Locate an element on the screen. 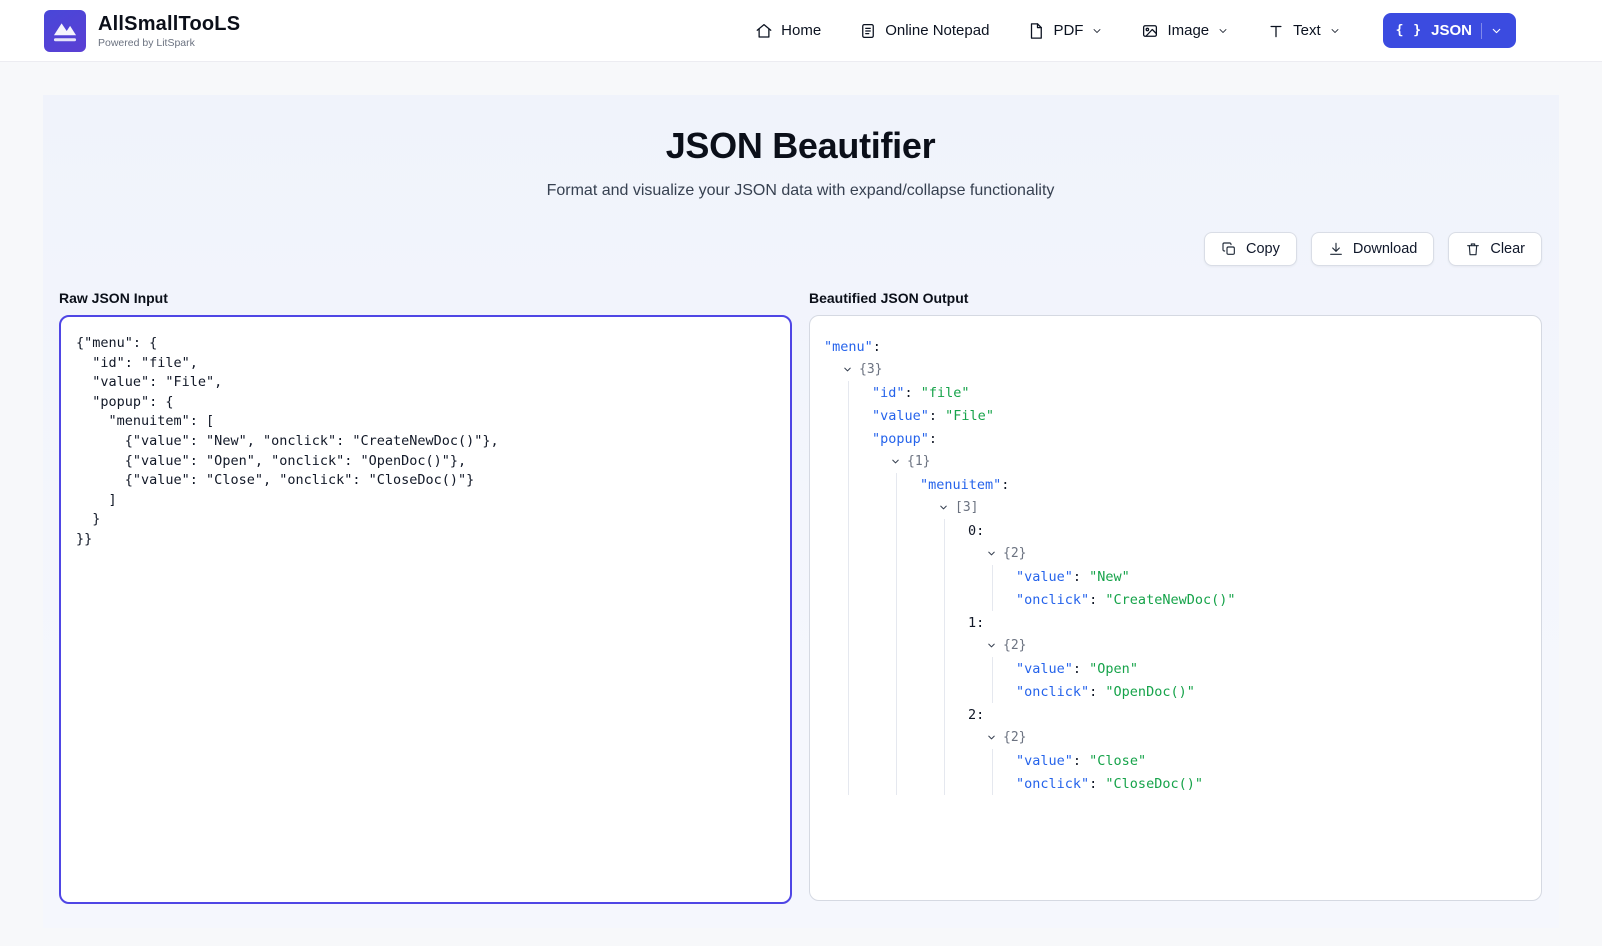  json-key: "id" is located at coordinates (888, 392).